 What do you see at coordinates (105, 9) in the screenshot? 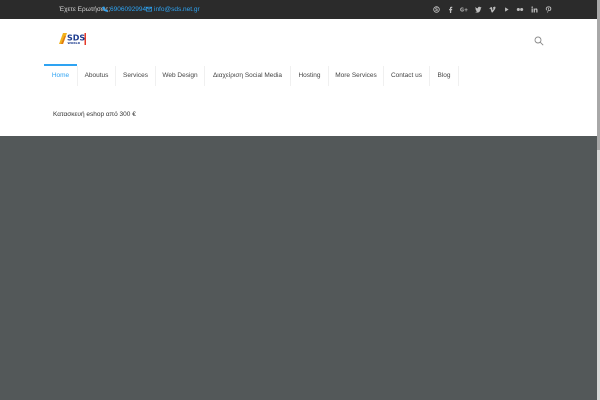
I see `phone-icon` at bounding box center [105, 9].